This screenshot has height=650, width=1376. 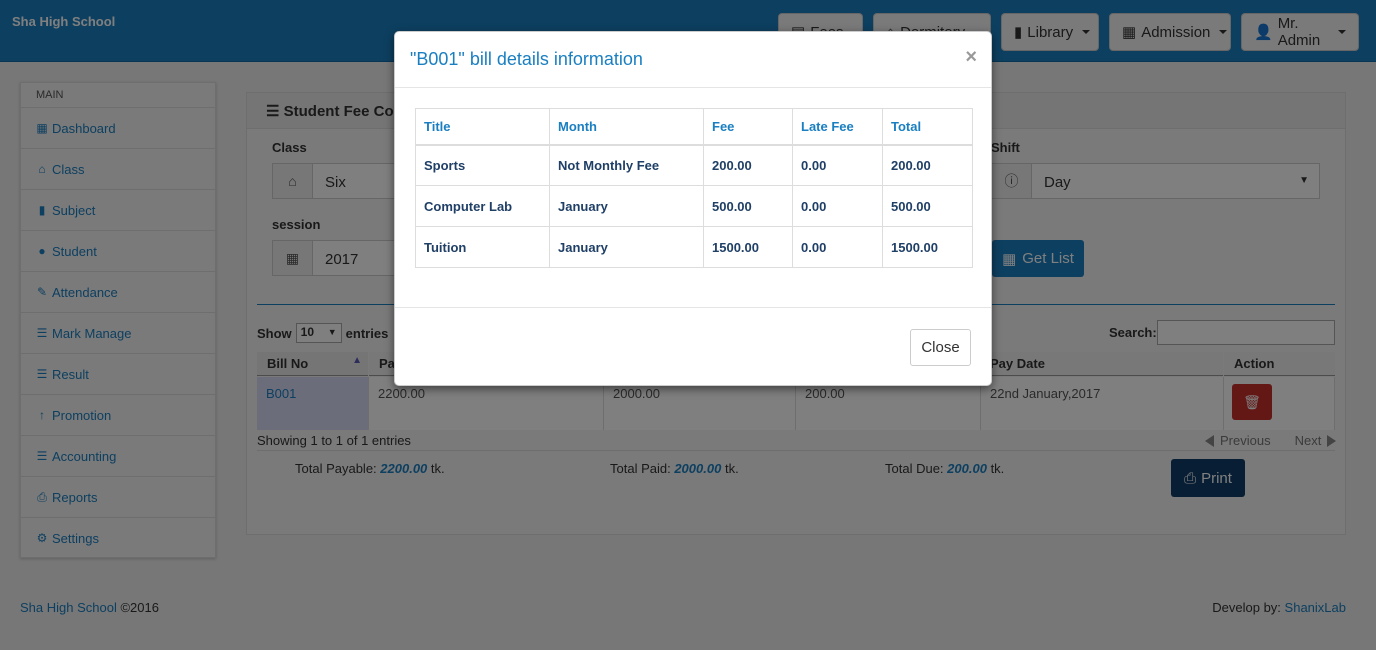 I want to click on column-header-month: Month, so click(x=626, y=127).